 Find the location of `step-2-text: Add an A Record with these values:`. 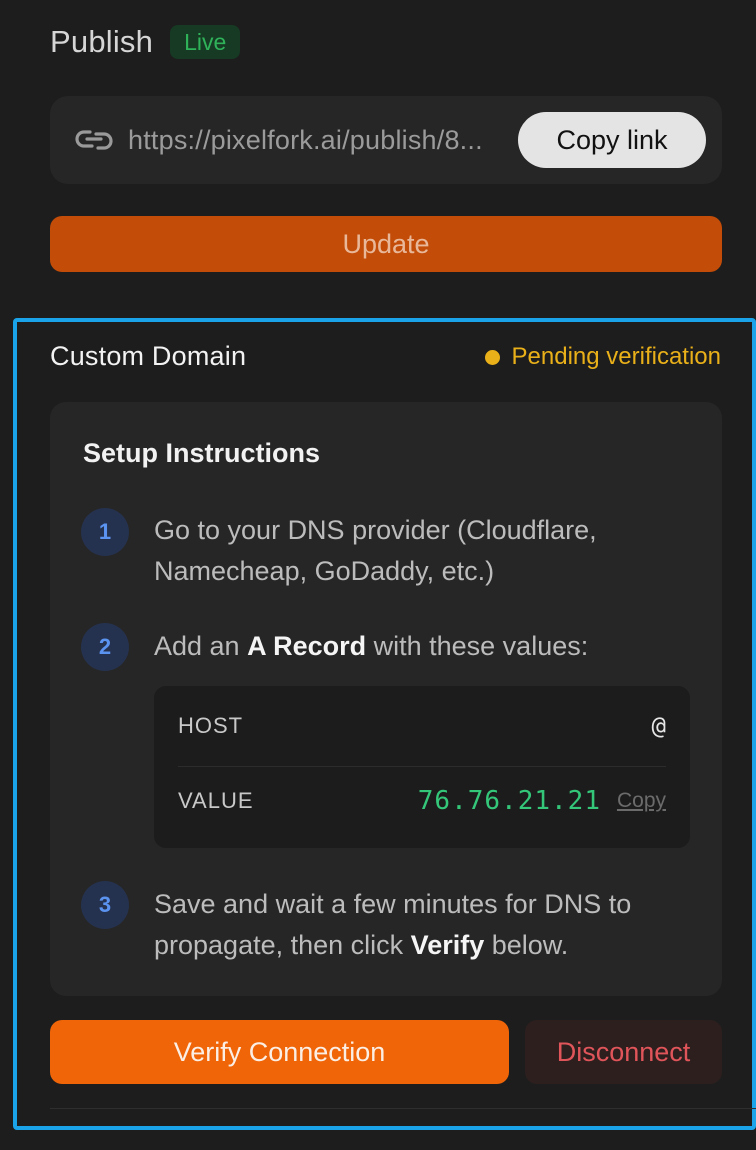

step-2-text: Add an A Record with these values: is located at coordinates (424, 646).